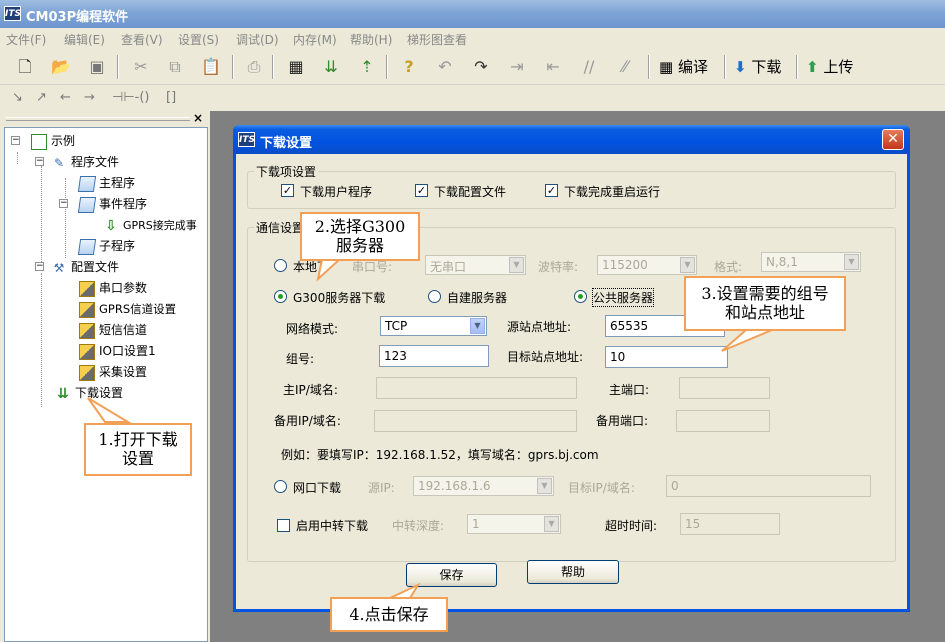 This screenshot has height=642, width=945. I want to click on callout-step2: 2.选择G300服务器, so click(360, 236).